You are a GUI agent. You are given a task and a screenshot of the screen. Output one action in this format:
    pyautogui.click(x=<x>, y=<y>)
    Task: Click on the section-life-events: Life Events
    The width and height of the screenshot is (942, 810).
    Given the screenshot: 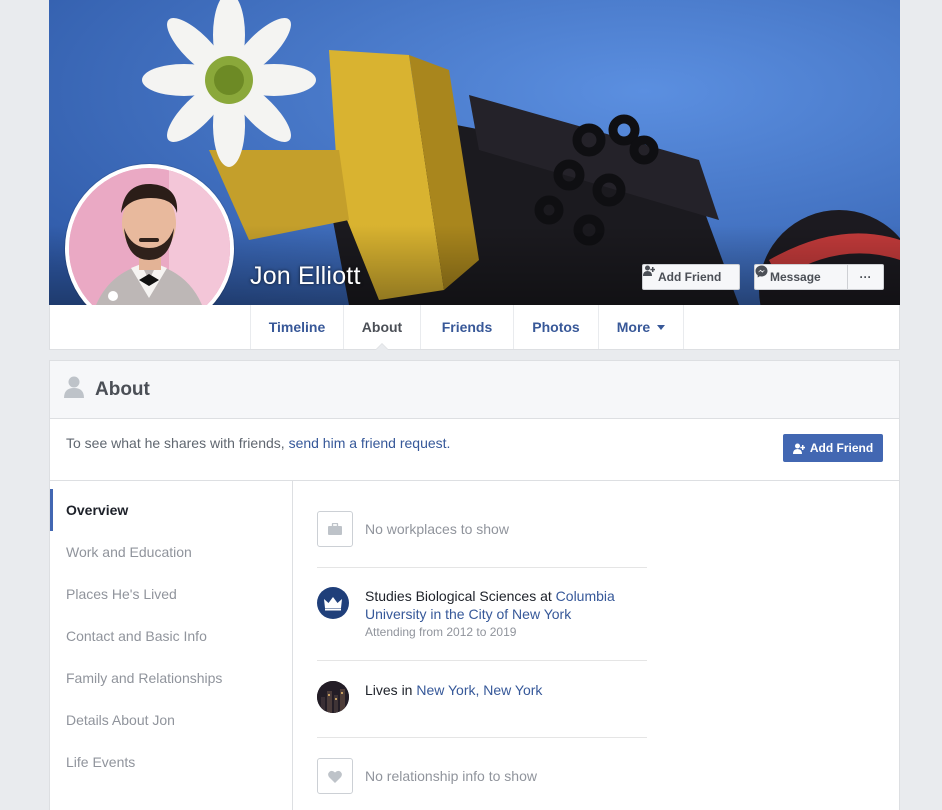 What is the action you would take?
    pyautogui.click(x=171, y=762)
    